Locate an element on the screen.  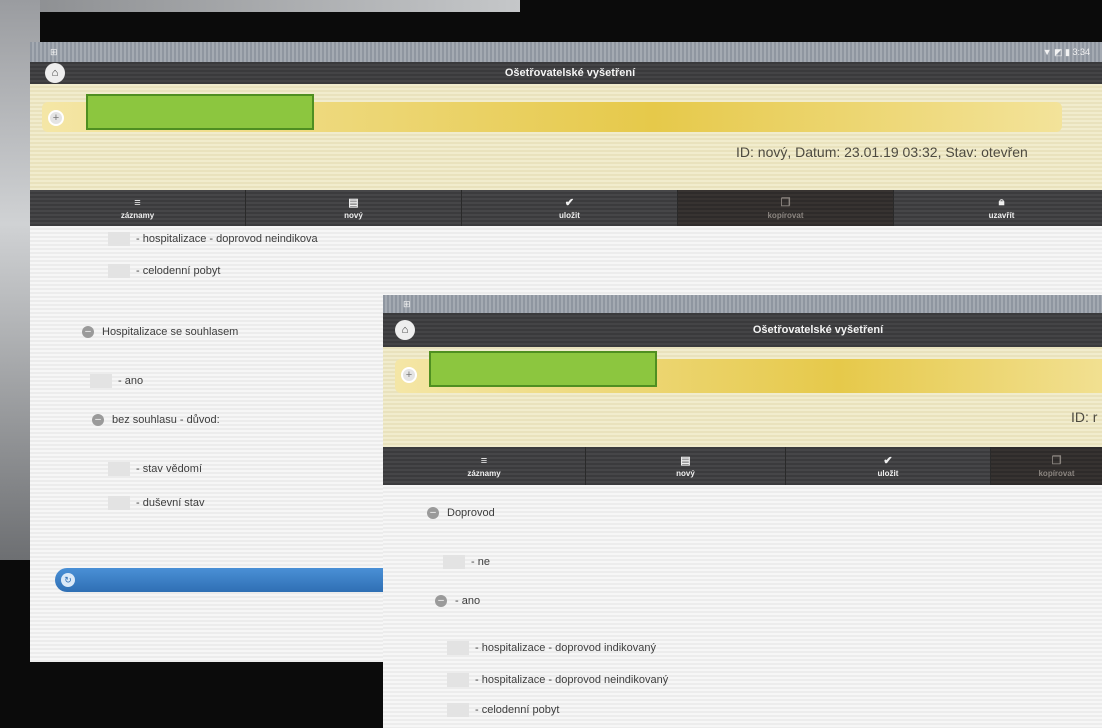
refresh-icon: ↻ is located at coordinates (68, 580).